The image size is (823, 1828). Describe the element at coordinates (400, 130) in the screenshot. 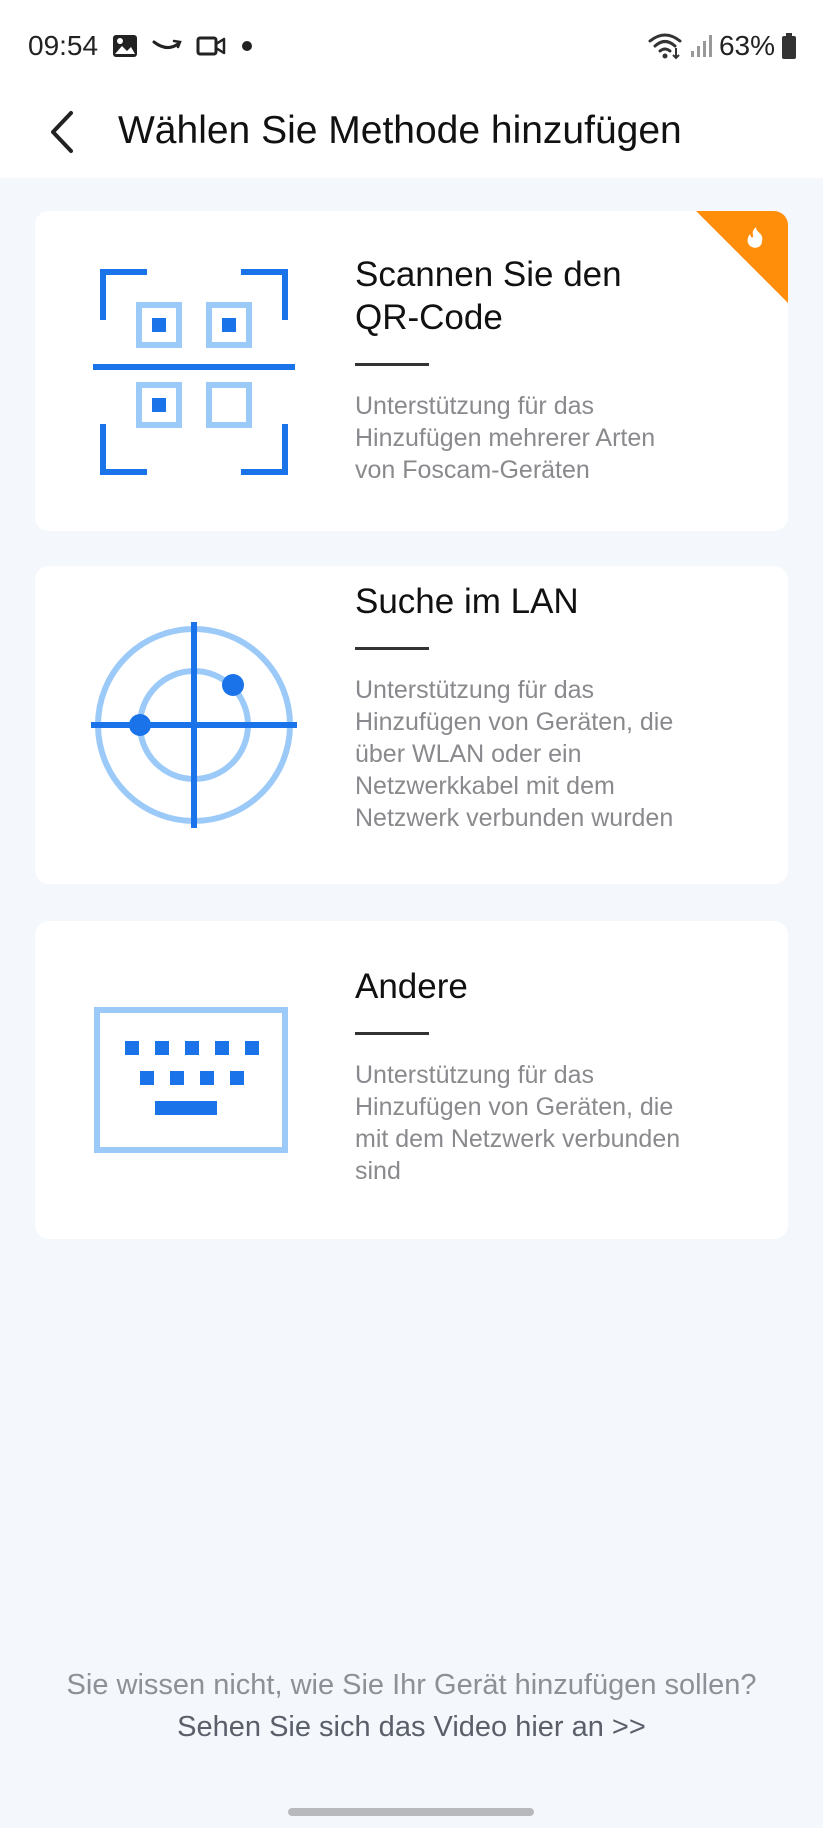

I see `page-title: Wählen Sie Methode hinzufügen` at that location.